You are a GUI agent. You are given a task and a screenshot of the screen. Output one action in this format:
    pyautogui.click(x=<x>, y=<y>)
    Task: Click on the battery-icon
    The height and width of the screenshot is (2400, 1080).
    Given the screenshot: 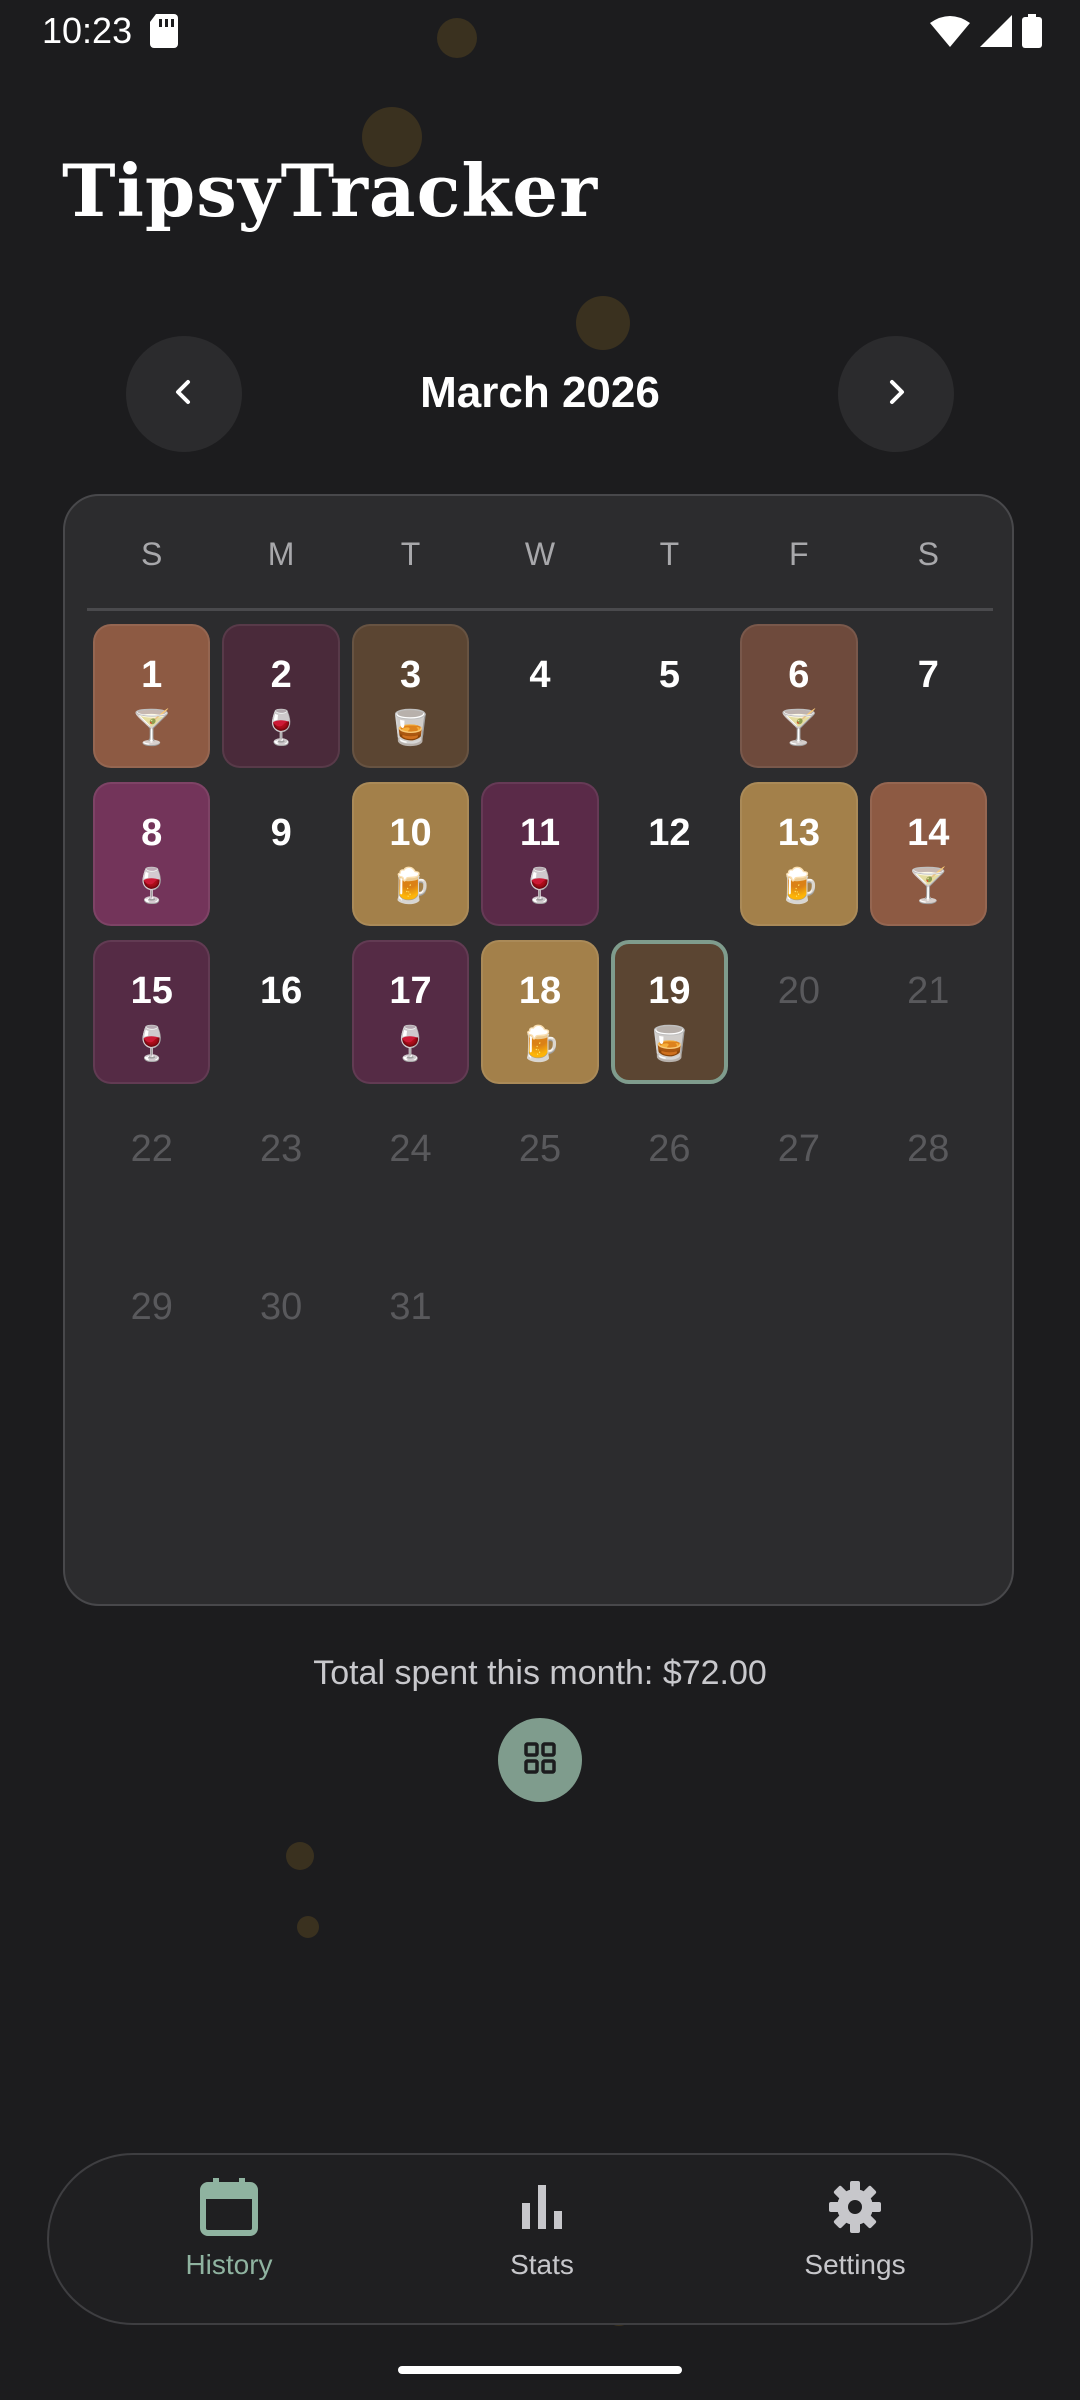 What is the action you would take?
    pyautogui.click(x=1032, y=33)
    